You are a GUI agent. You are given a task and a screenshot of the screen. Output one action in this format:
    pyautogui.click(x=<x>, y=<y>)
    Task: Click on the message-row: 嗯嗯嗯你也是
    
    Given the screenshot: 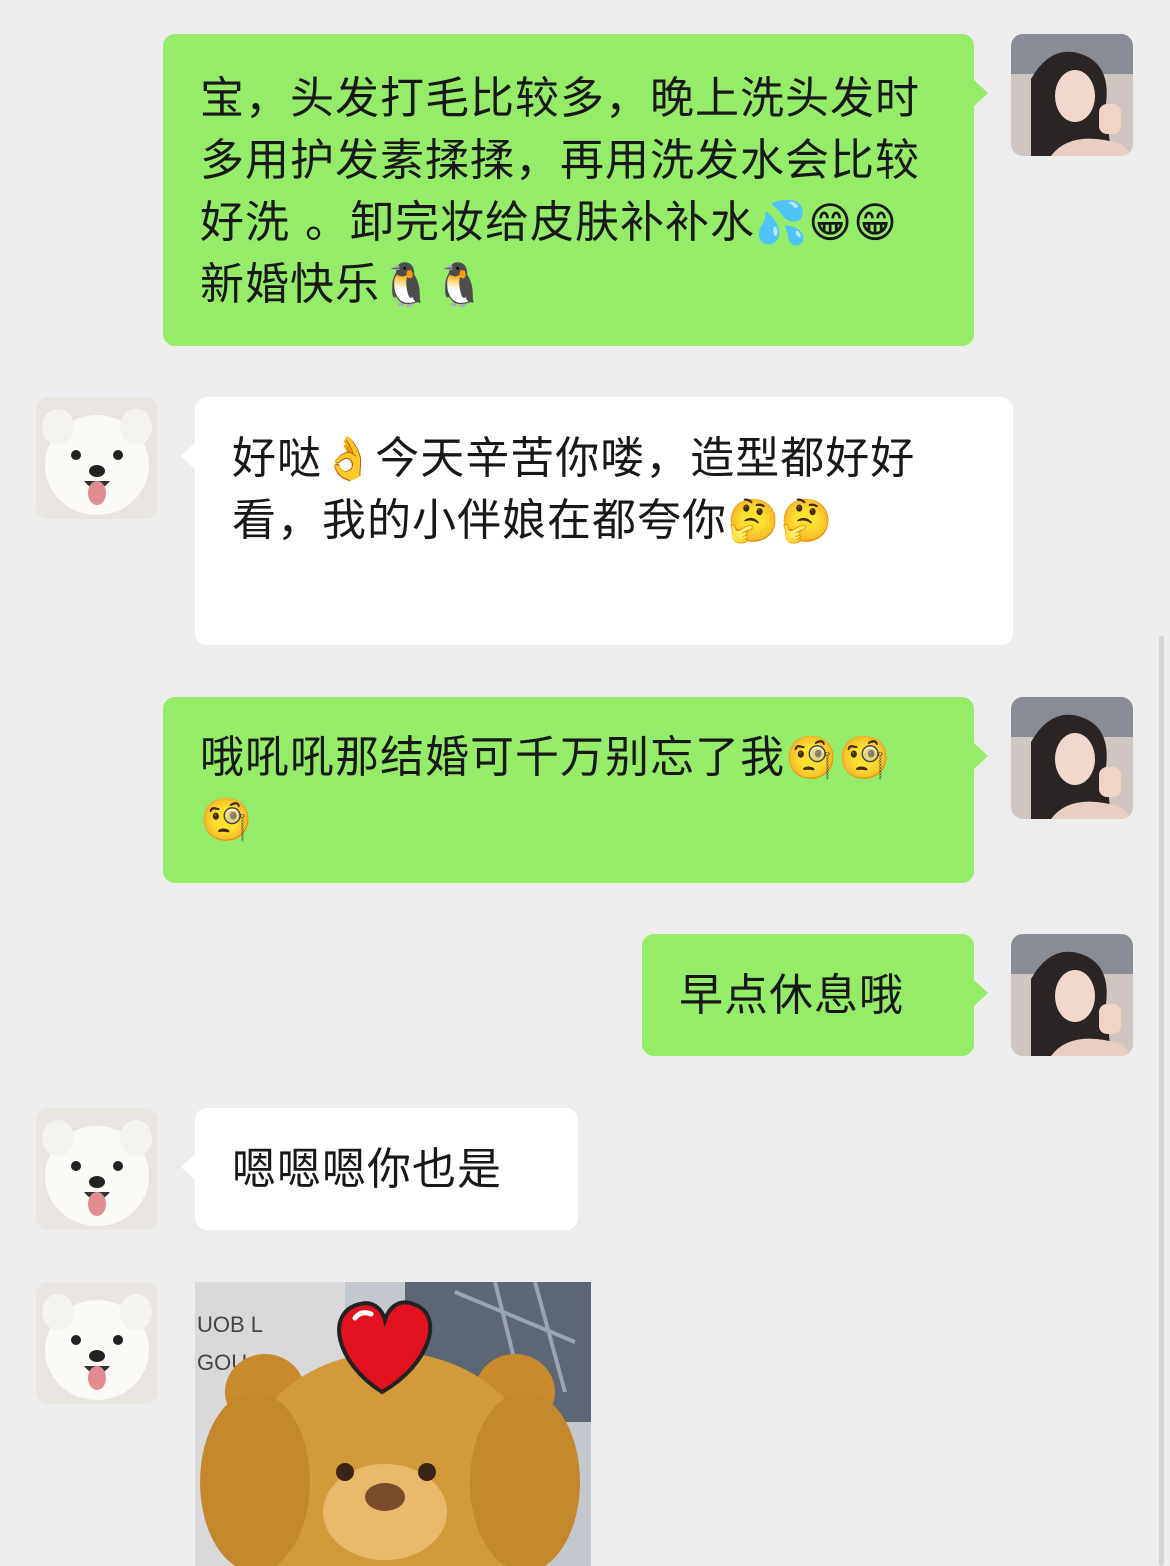 What is the action you would take?
    pyautogui.click(x=585, y=1169)
    